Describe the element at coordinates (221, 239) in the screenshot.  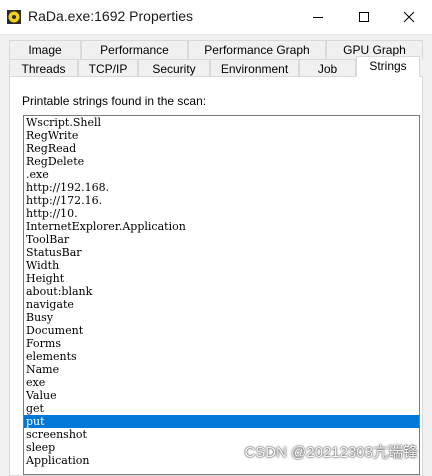
I see `list-item: ToolBar` at that location.